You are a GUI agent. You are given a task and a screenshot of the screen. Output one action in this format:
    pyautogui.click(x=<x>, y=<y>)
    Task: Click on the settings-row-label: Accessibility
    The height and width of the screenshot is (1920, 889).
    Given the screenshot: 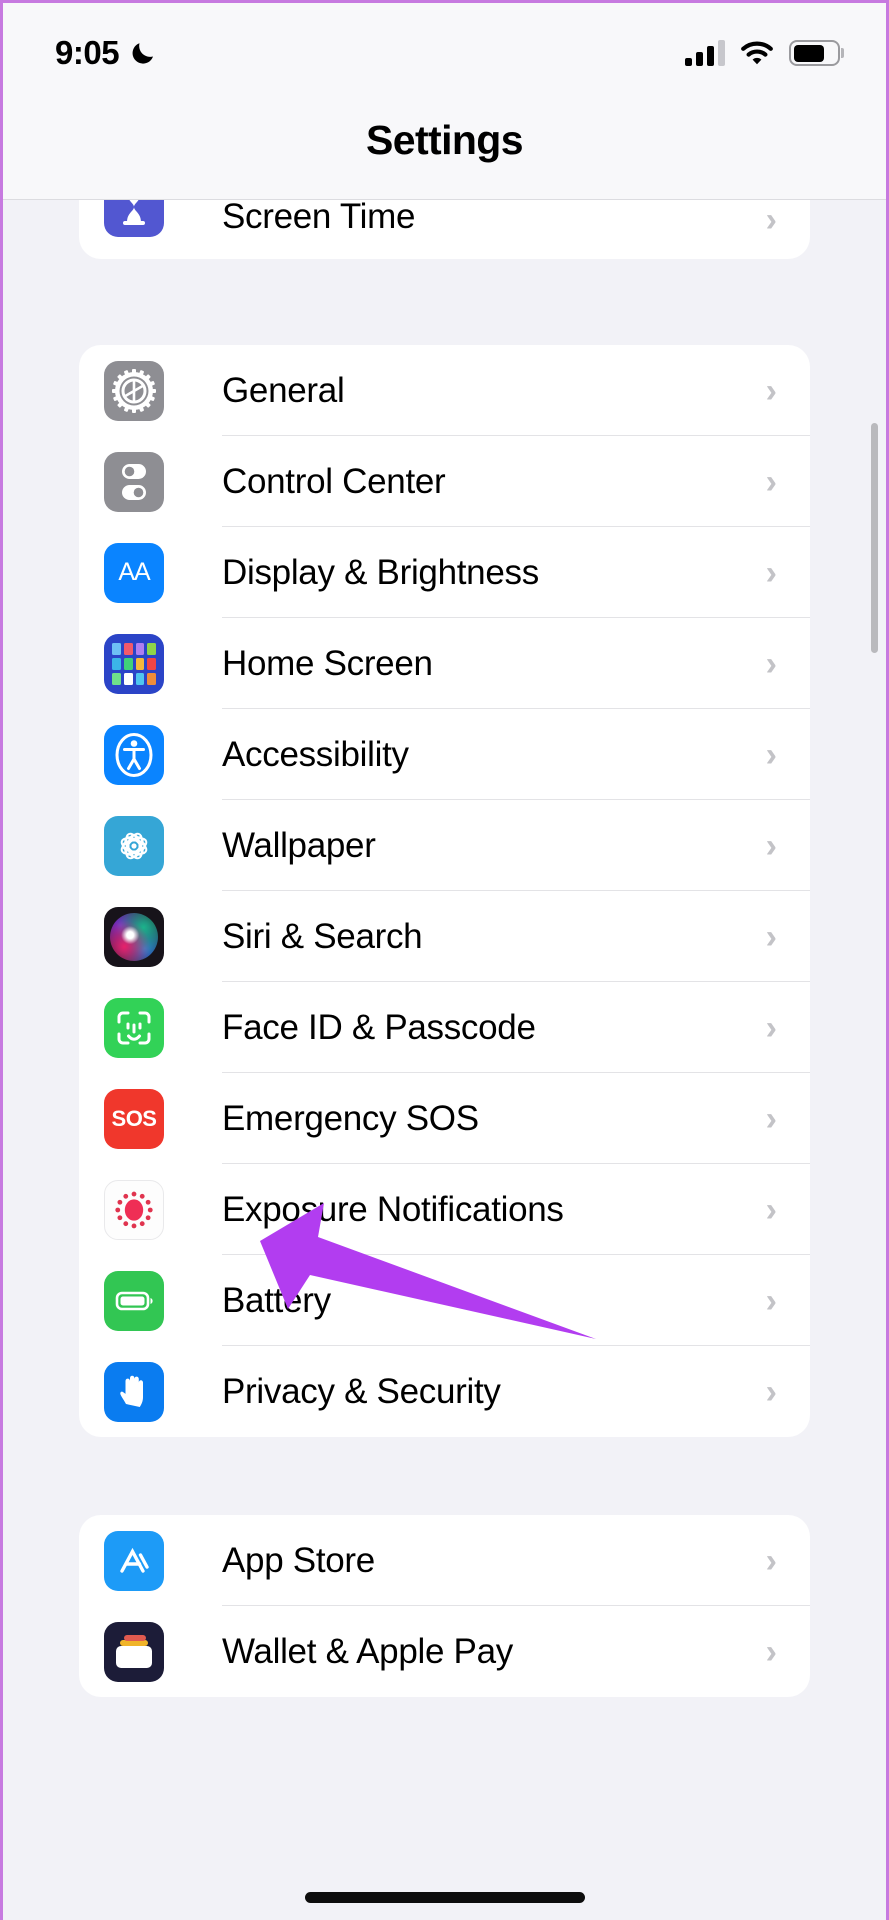 What is the action you would take?
    pyautogui.click(x=315, y=754)
    